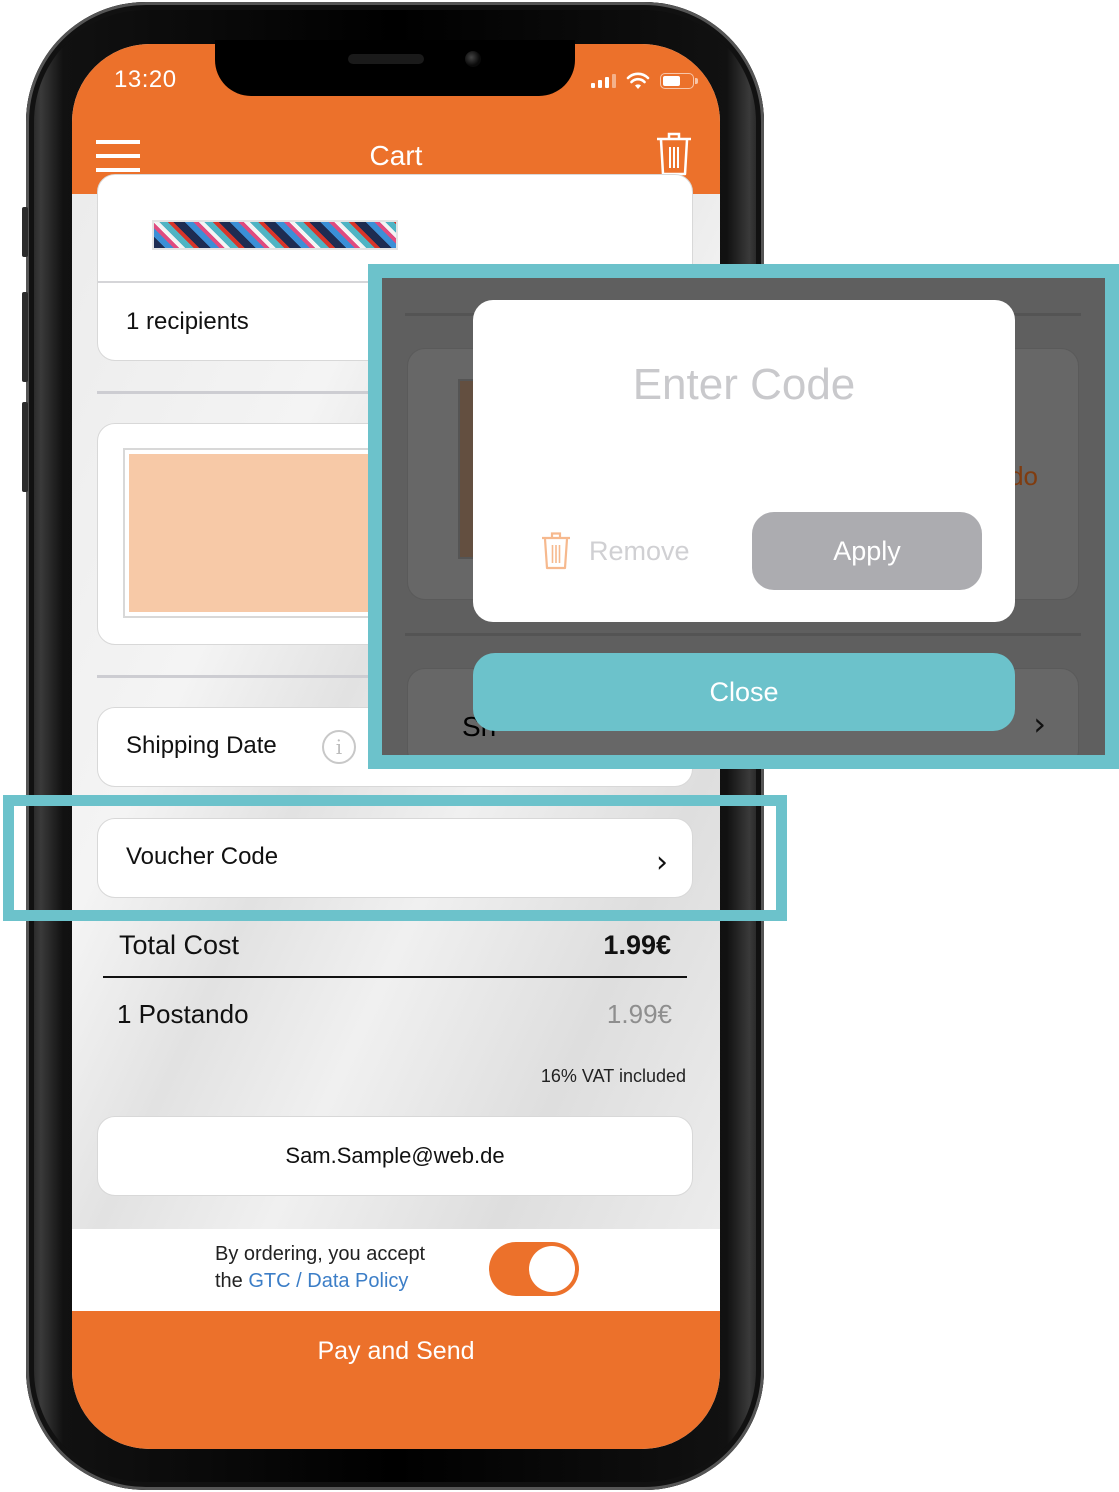 This screenshot has height=1492, width=1119. Describe the element at coordinates (396, 1380) in the screenshot. I see `pay-and-send-button: Pay and Send` at that location.